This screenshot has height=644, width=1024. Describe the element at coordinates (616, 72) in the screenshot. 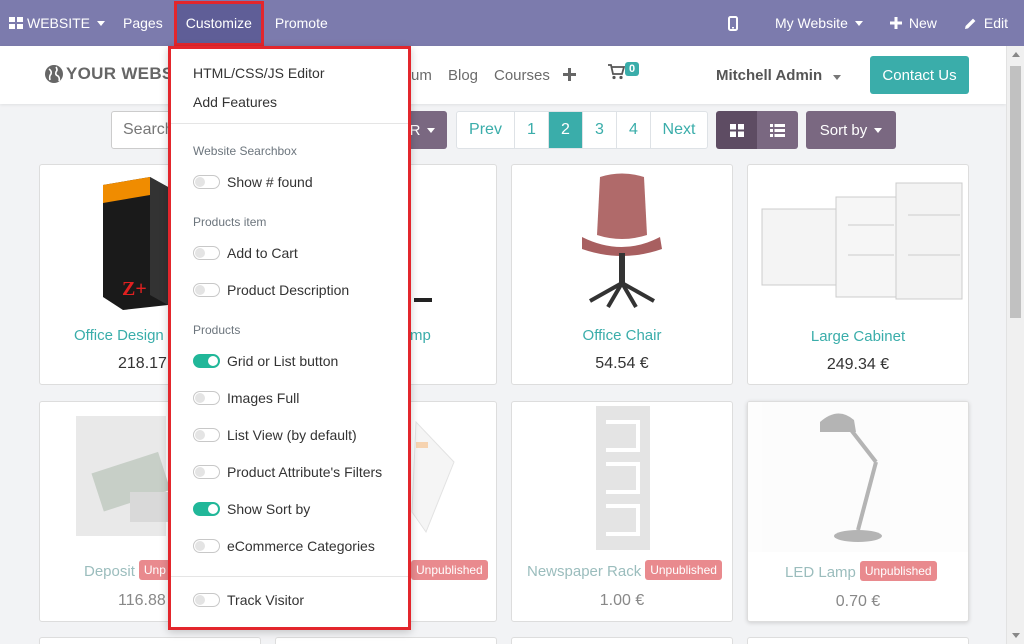

I see `shopping-cart-icon` at that location.